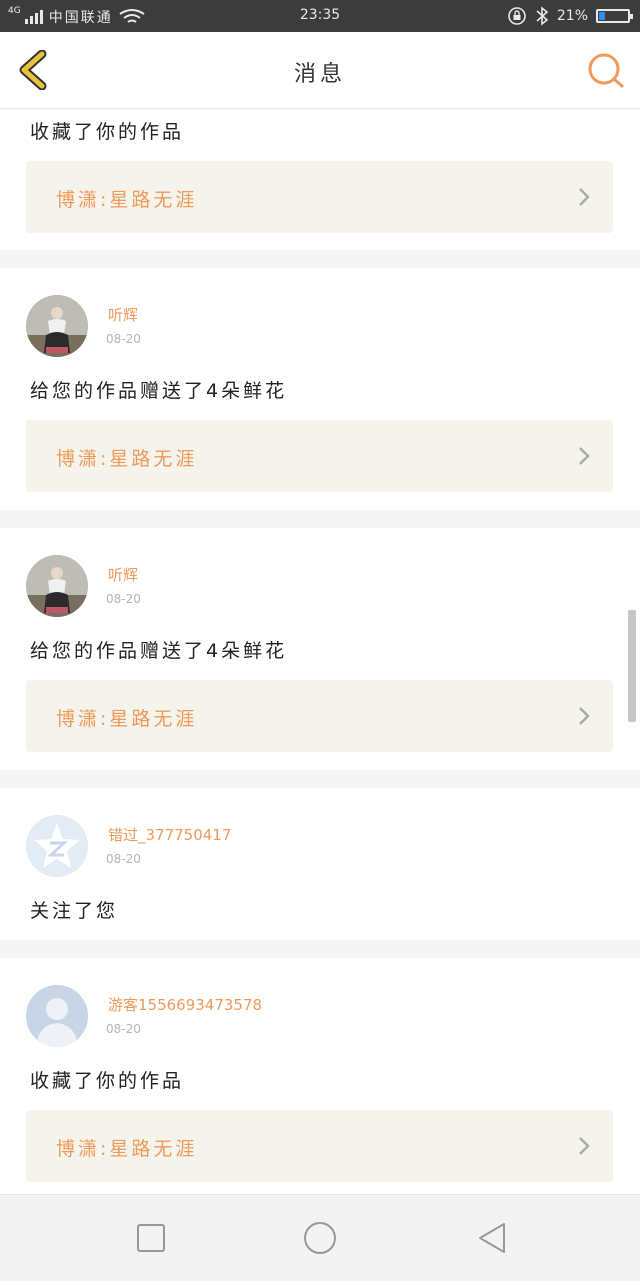  Describe the element at coordinates (572, 16) in the screenshot. I see `battery-percent: 21%` at that location.